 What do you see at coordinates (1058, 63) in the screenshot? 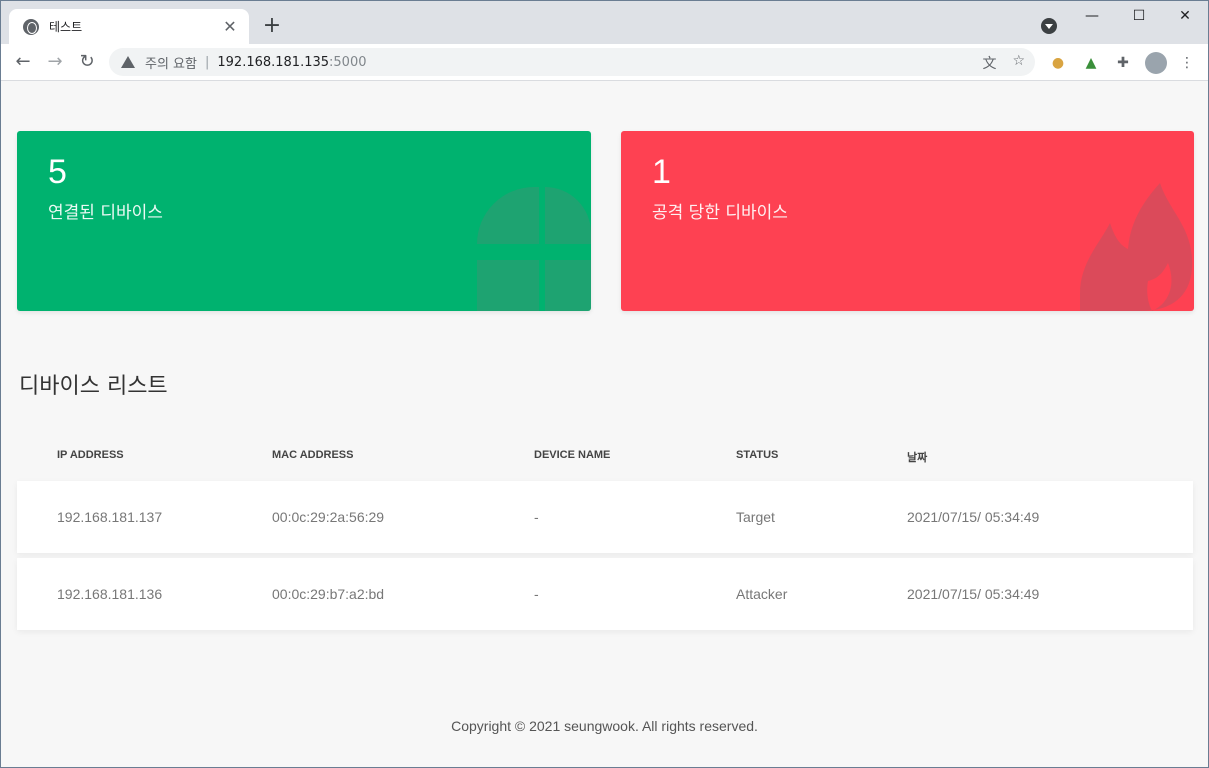
I see `cookie-extension-icon: ●` at bounding box center [1058, 63].